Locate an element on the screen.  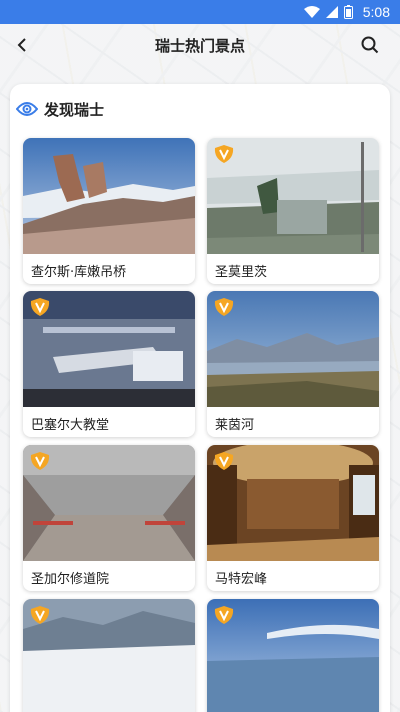
section-header: 发现瑞士 is located at coordinates (60, 109).